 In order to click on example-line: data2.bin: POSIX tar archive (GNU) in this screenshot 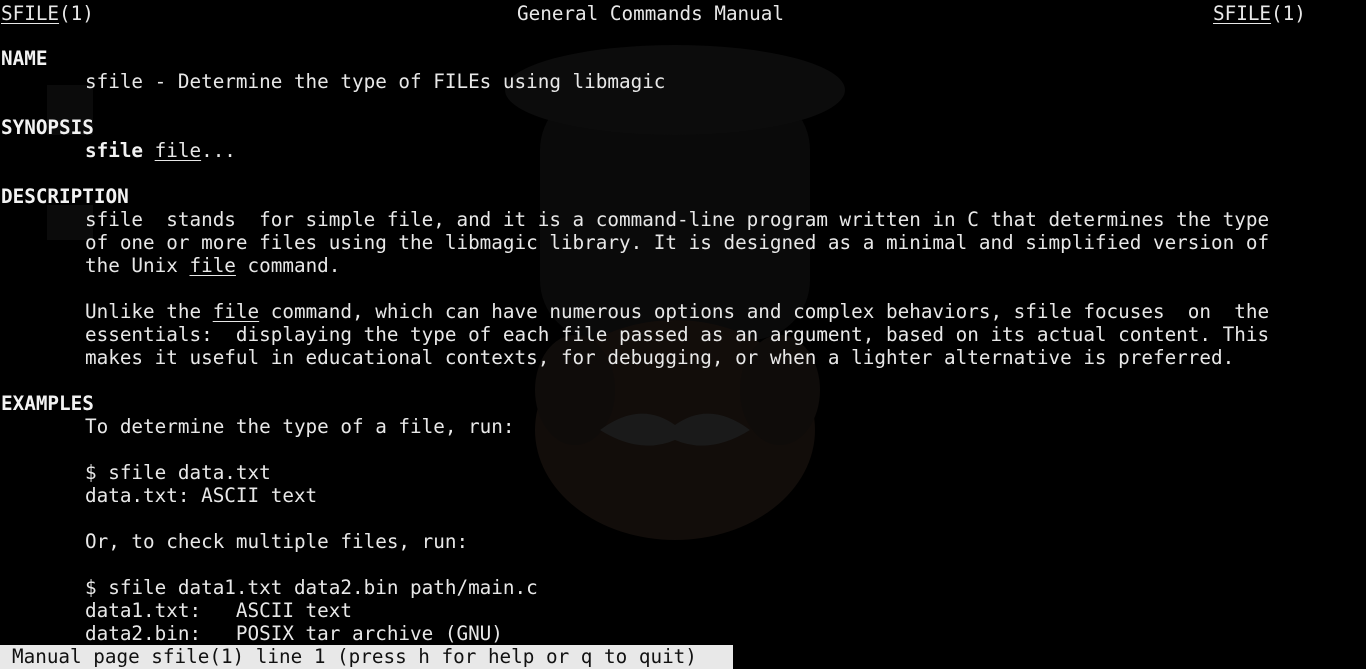, I will do `click(294, 633)`.